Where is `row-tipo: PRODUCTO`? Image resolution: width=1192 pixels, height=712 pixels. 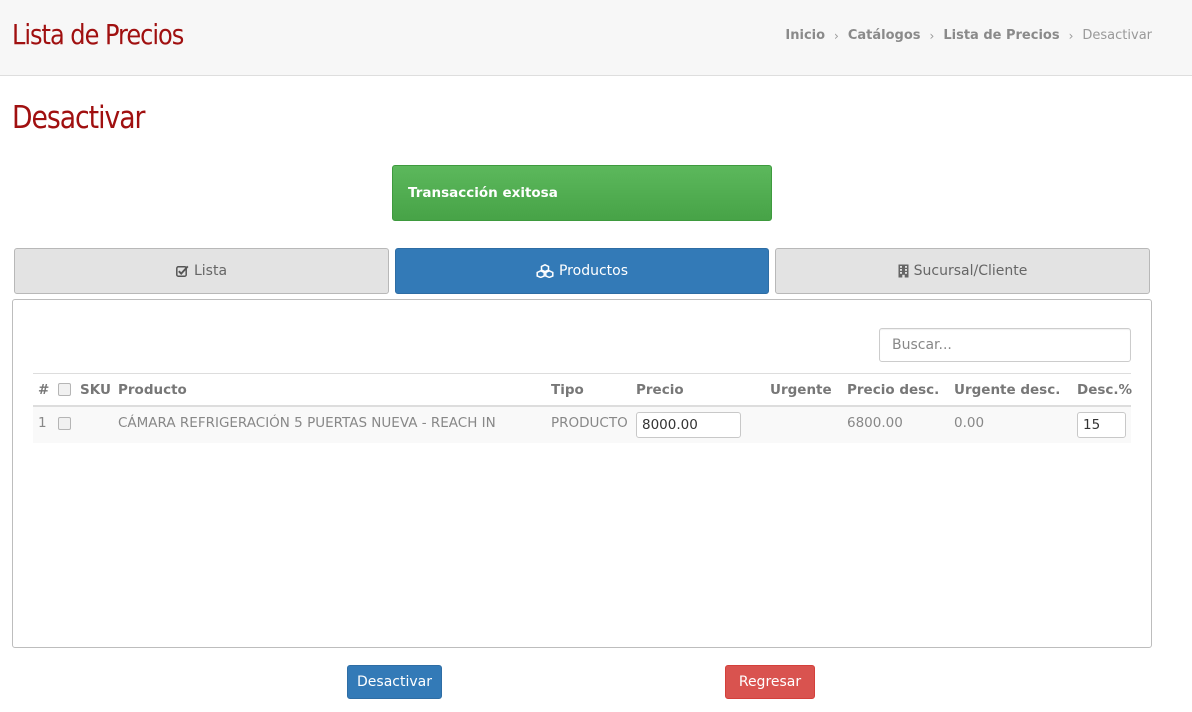
row-tipo: PRODUCTO is located at coordinates (589, 423).